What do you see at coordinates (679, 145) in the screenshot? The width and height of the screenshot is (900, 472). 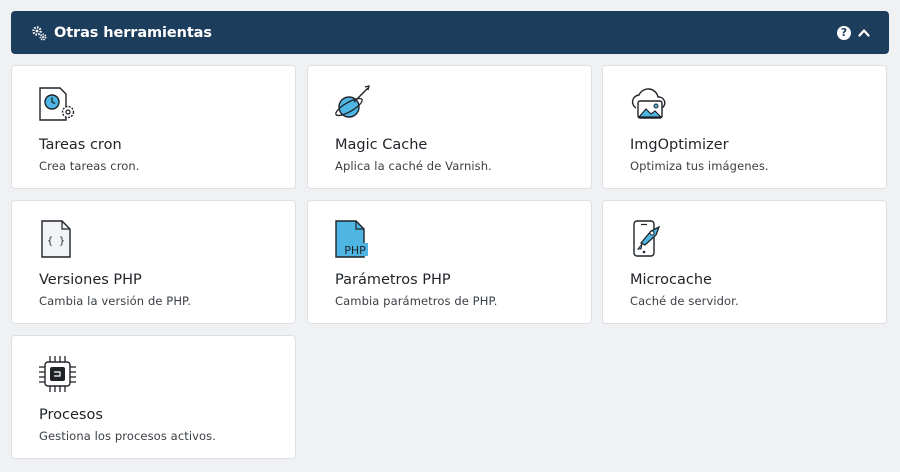 I see `tool-name: ImgOptimizer` at bounding box center [679, 145].